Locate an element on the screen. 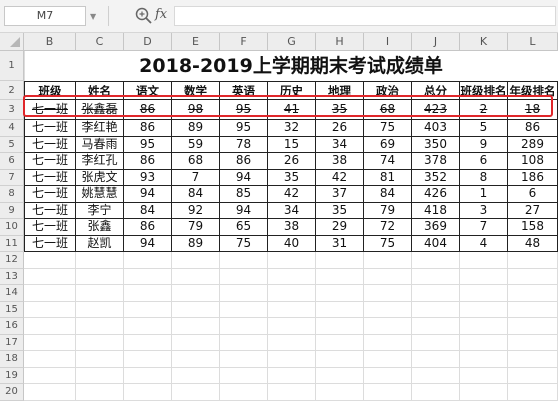 This screenshot has width=558, height=401. table-cell: 65 is located at coordinates (244, 227).